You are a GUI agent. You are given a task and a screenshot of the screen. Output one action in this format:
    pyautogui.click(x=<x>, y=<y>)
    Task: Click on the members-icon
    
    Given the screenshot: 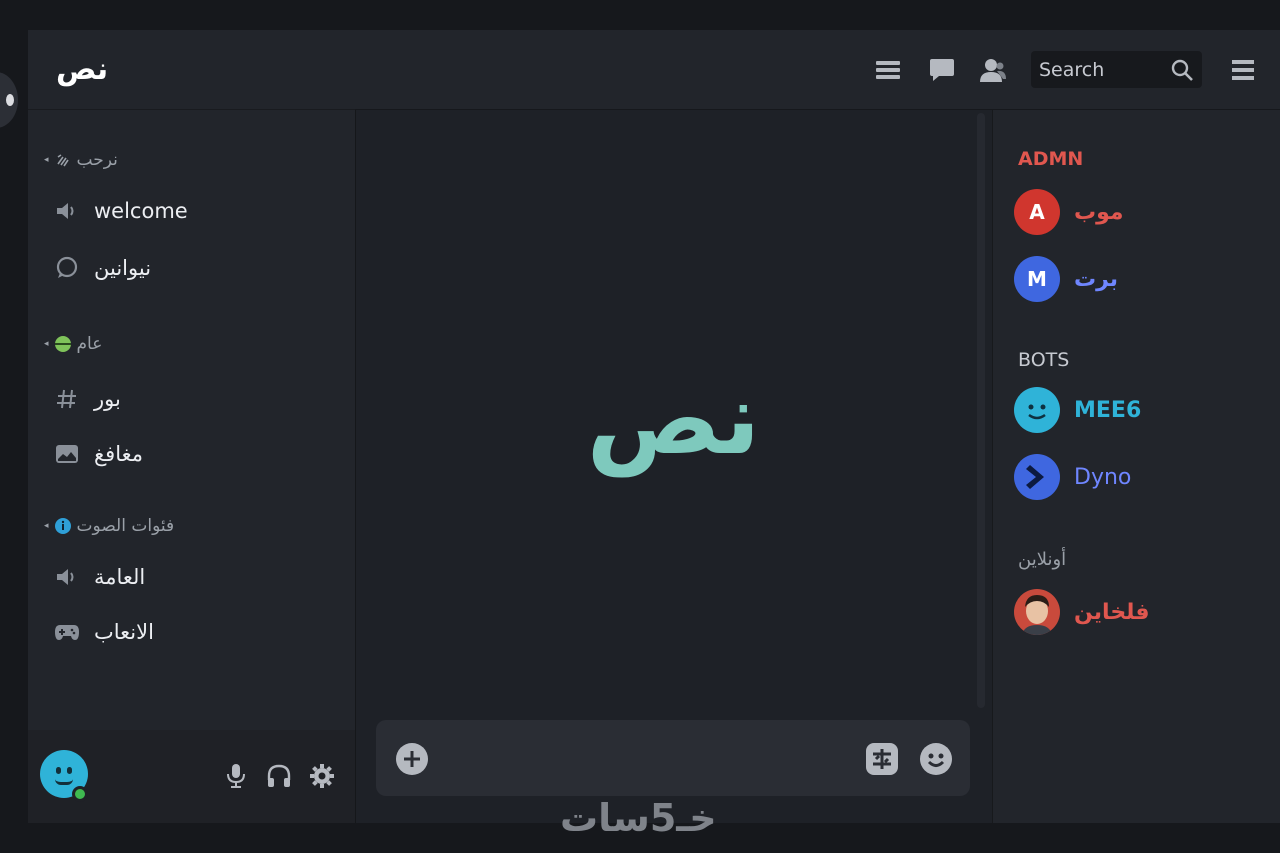 What is the action you would take?
    pyautogui.click(x=993, y=70)
    